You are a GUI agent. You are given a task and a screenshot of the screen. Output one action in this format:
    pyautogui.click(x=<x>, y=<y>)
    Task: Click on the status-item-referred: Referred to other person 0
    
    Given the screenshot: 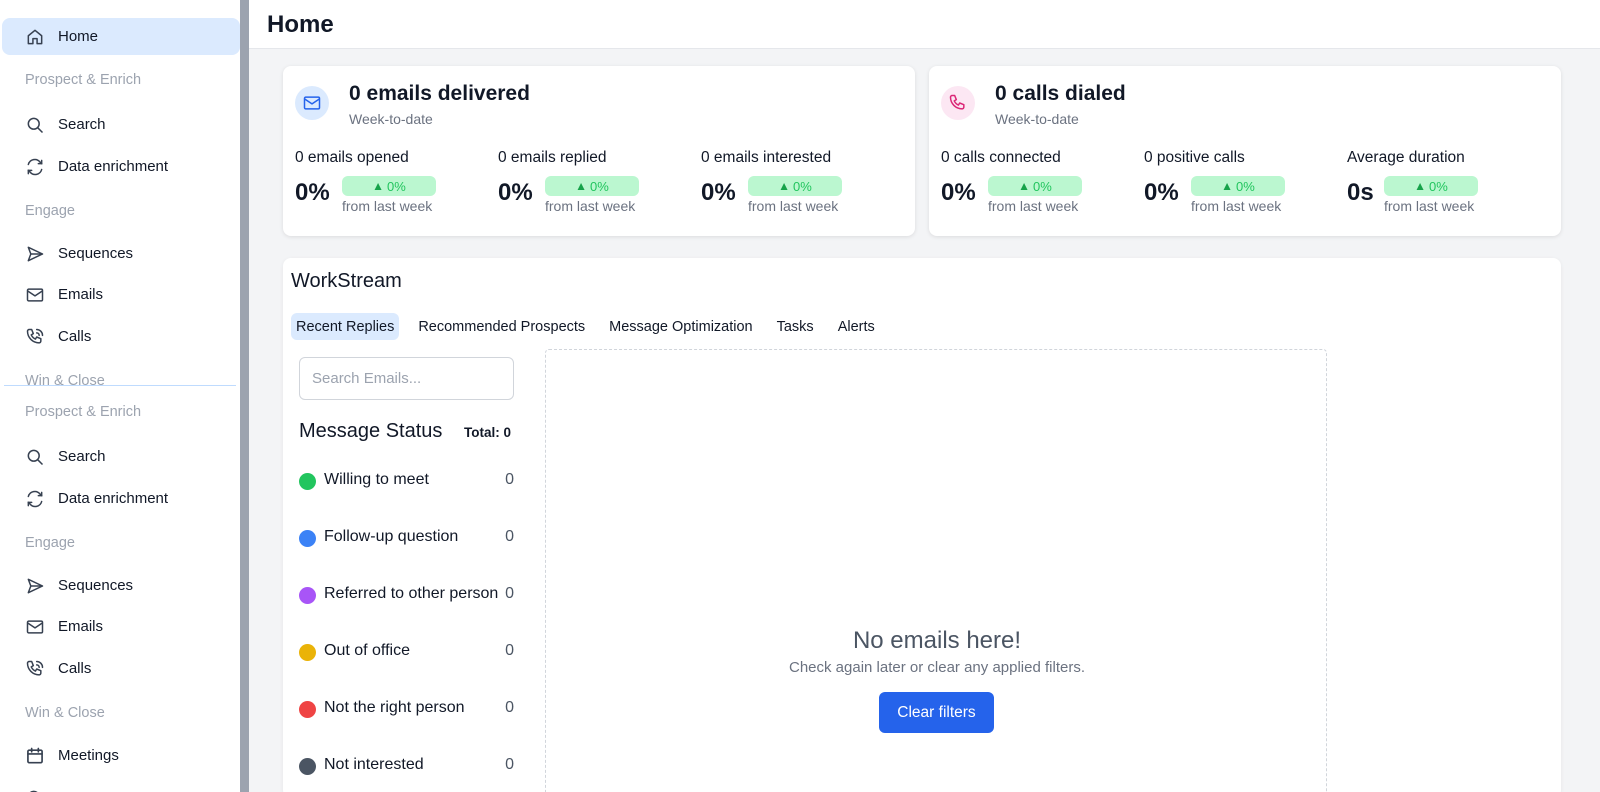 What is the action you would take?
    pyautogui.click(x=406, y=595)
    